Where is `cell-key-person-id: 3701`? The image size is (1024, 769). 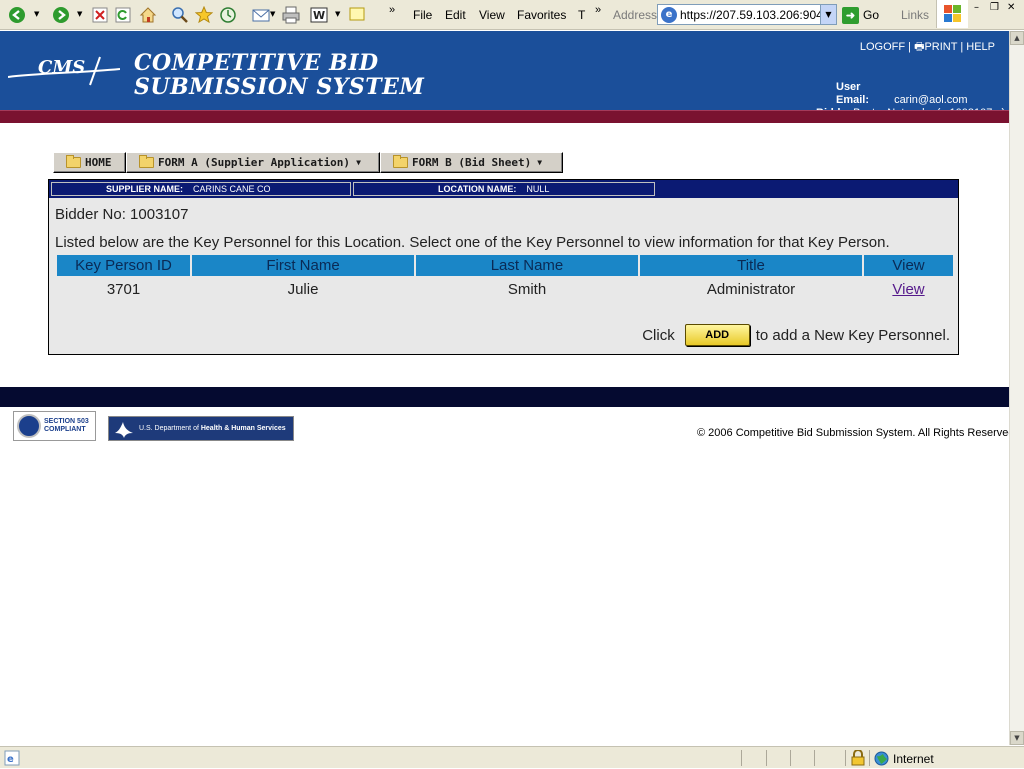 cell-key-person-id: 3701 is located at coordinates (123, 289).